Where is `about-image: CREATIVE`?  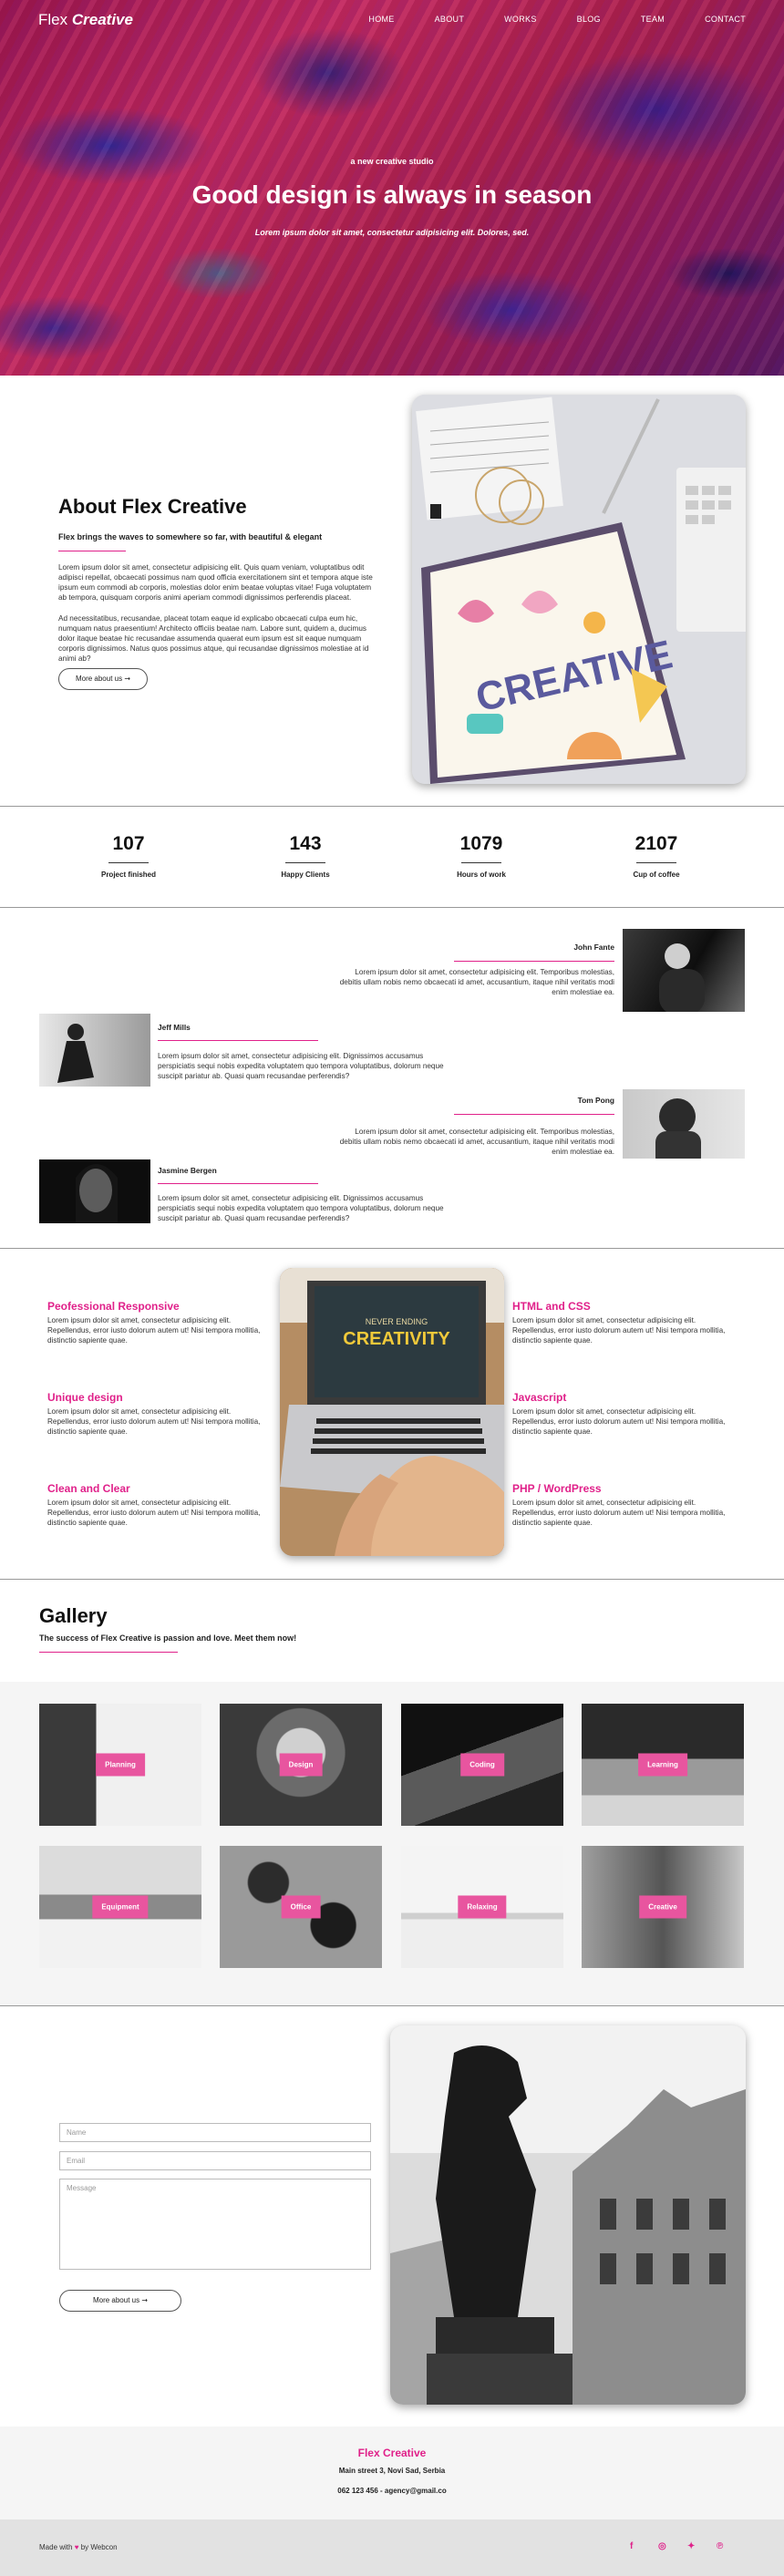
about-image: CREATIVE is located at coordinates (579, 589).